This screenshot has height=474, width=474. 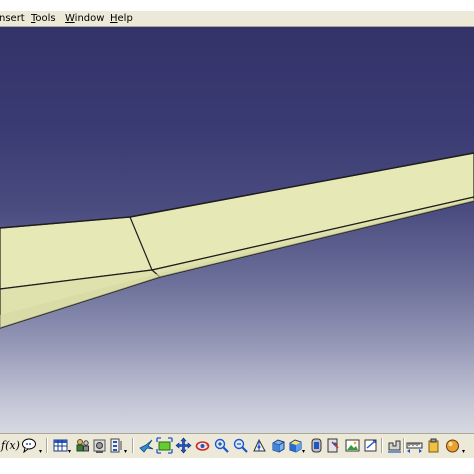 I want to click on zoom-in-icon, so click(x=221, y=445).